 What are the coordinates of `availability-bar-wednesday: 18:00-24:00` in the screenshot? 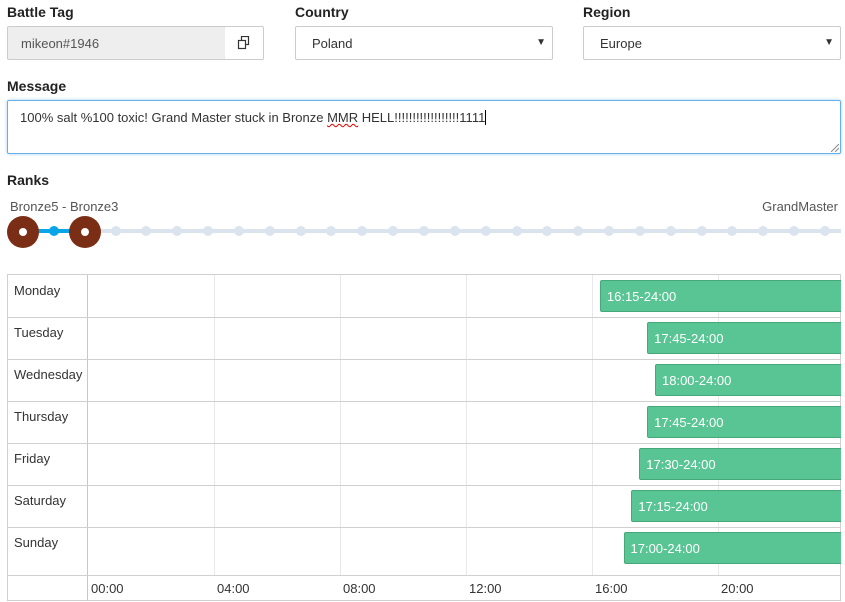 It's located at (748, 380).